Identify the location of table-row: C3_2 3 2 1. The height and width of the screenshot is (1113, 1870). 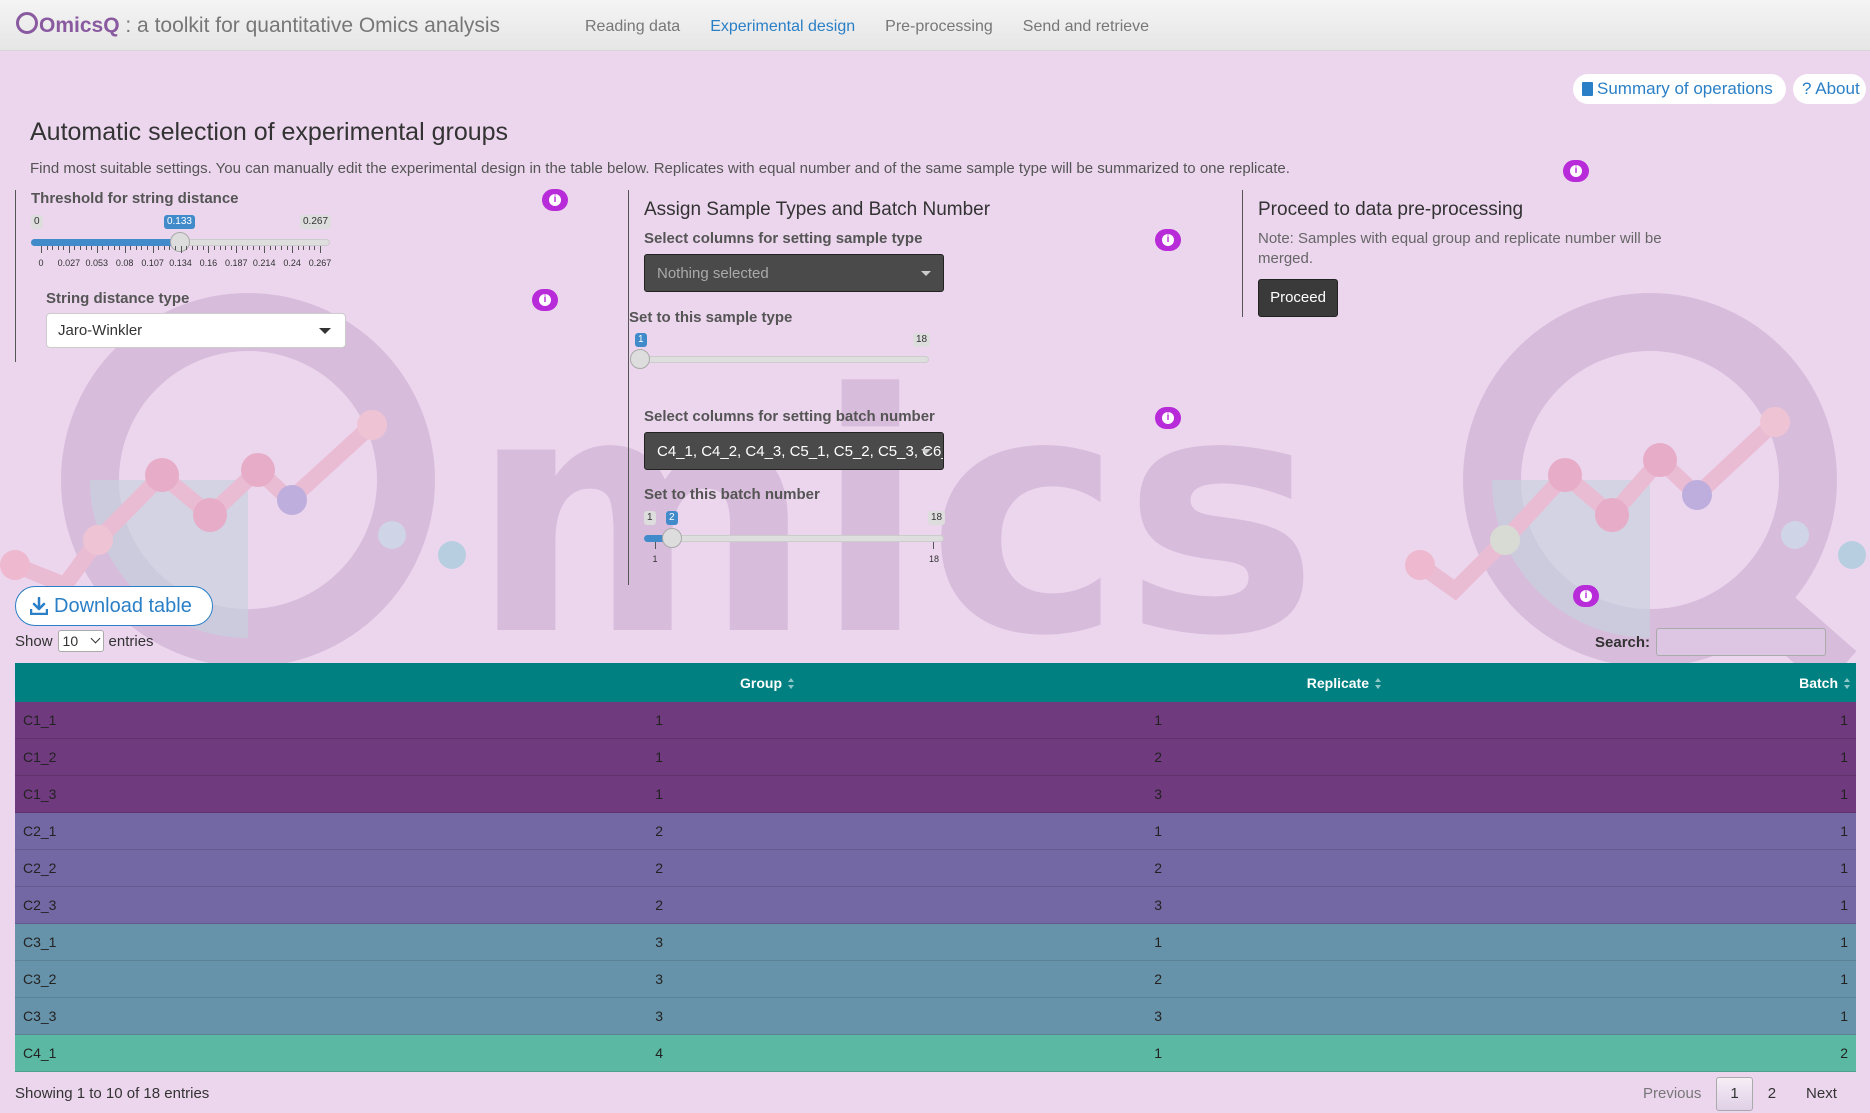
(935, 979).